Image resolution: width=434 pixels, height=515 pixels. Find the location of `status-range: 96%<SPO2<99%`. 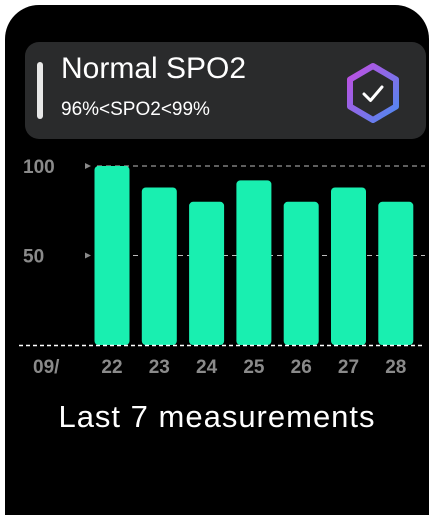

status-range: 96%<SPO2<99% is located at coordinates (135, 109).